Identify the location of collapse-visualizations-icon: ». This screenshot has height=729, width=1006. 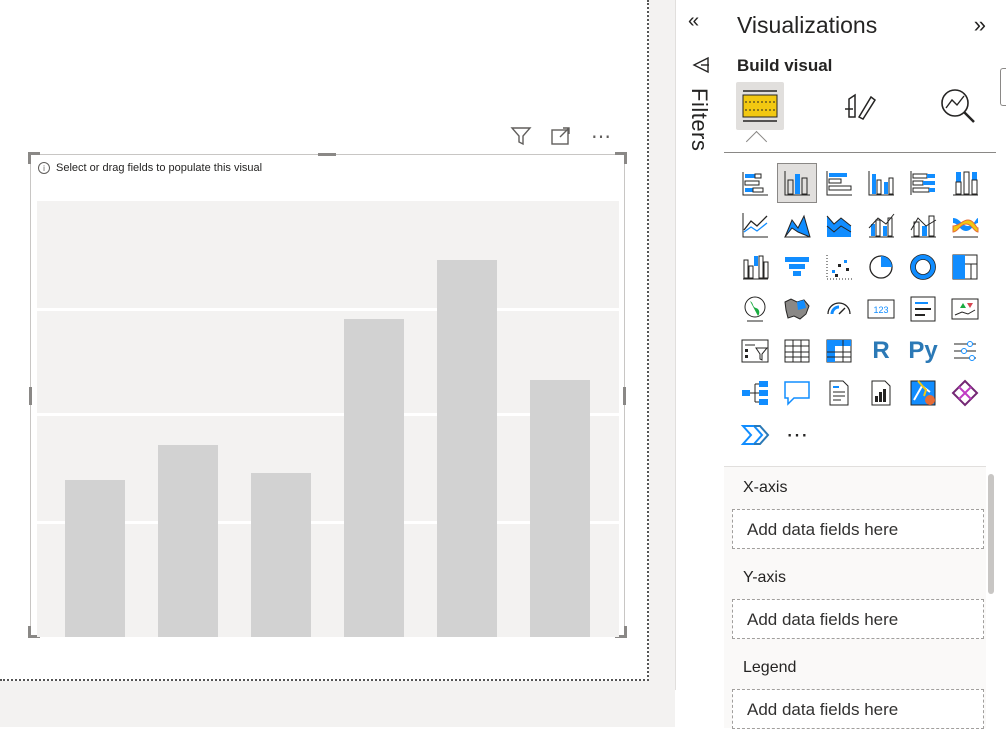
(980, 25).